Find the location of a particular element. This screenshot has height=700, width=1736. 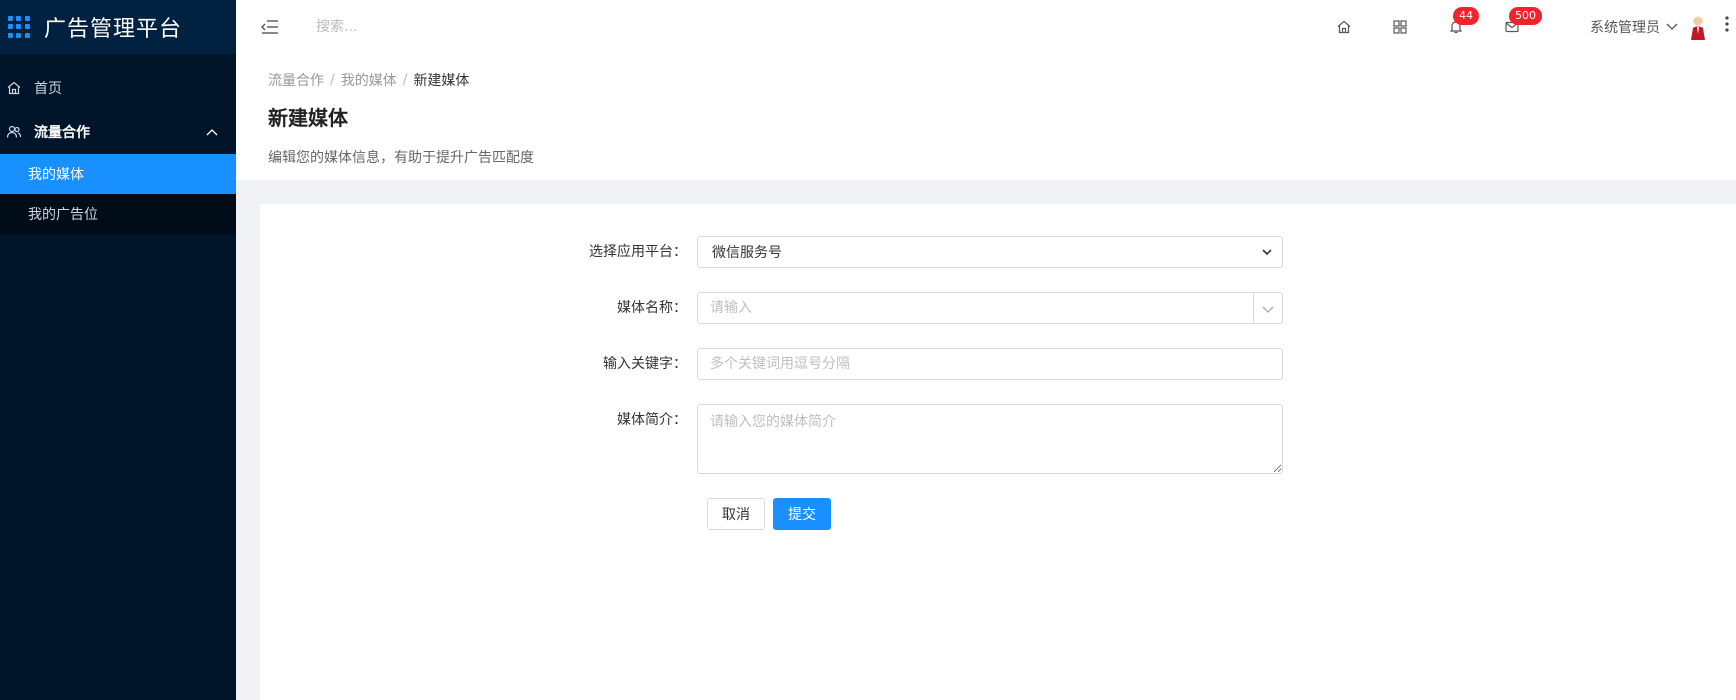

page-description: 编辑您的媒体信息，有助于提升广告匹配度 is located at coordinates (401, 158).